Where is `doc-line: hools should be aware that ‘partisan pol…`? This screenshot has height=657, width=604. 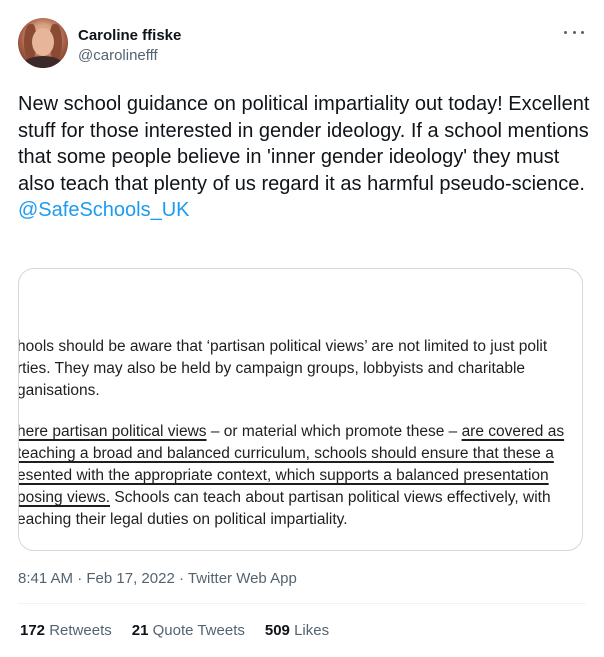
doc-line: hools should be aware that ‘partisan pol… is located at coordinates (283, 347).